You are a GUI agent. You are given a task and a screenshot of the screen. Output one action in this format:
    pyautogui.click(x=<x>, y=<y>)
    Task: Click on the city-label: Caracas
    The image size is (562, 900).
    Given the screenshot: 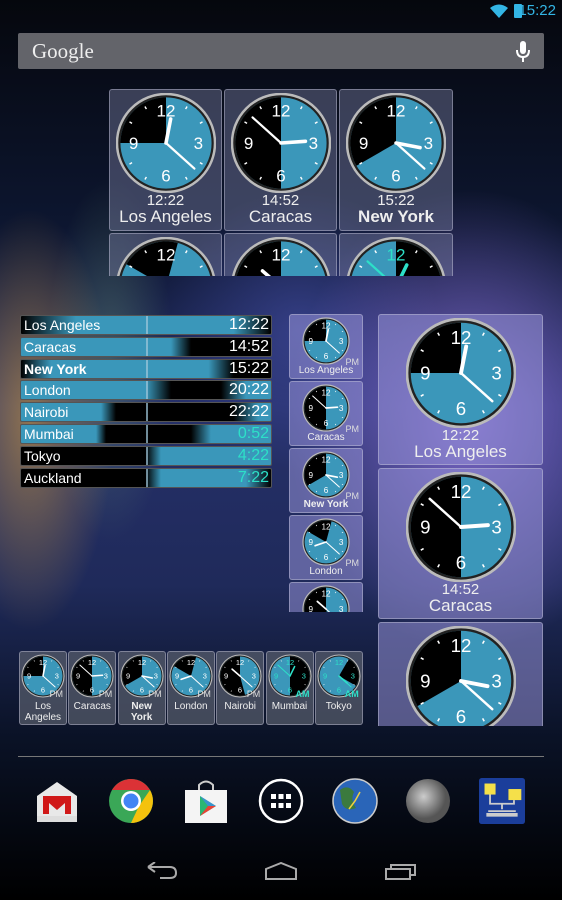 What is the action you would take?
    pyautogui.click(x=460, y=605)
    